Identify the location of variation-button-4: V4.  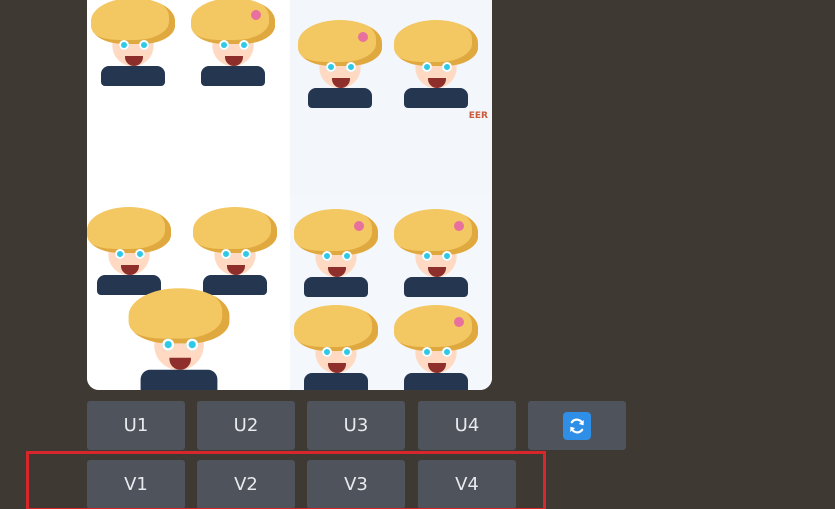
(467, 484).